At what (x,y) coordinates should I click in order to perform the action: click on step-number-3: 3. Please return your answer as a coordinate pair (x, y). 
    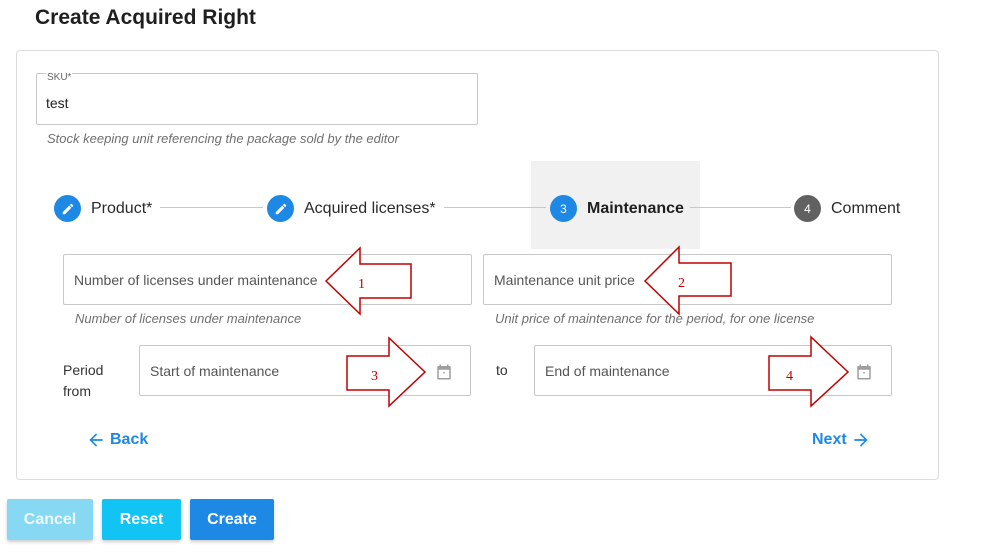
    Looking at the image, I should click on (563, 208).